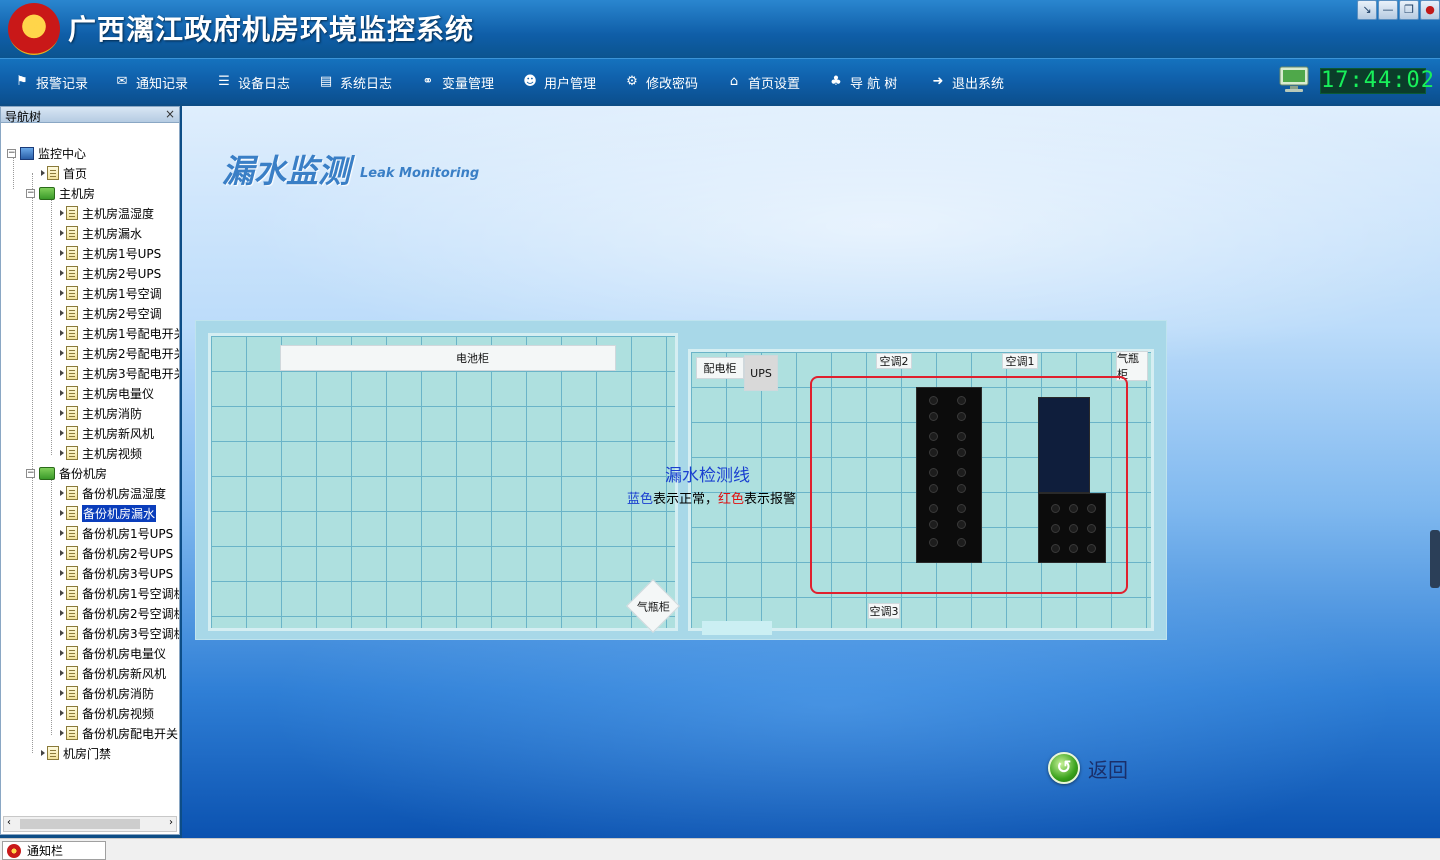  What do you see at coordinates (420, 173) in the screenshot?
I see `page-subtitle: Leak Monitoring` at bounding box center [420, 173].